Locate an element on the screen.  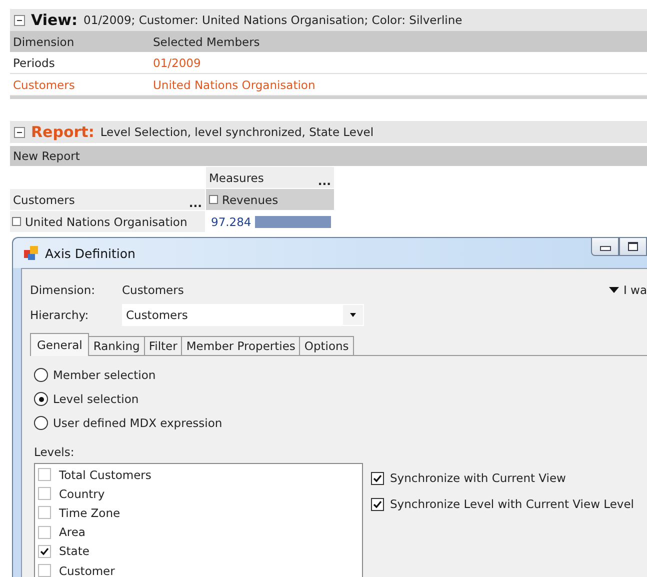
maximize-button is located at coordinates (633, 247).